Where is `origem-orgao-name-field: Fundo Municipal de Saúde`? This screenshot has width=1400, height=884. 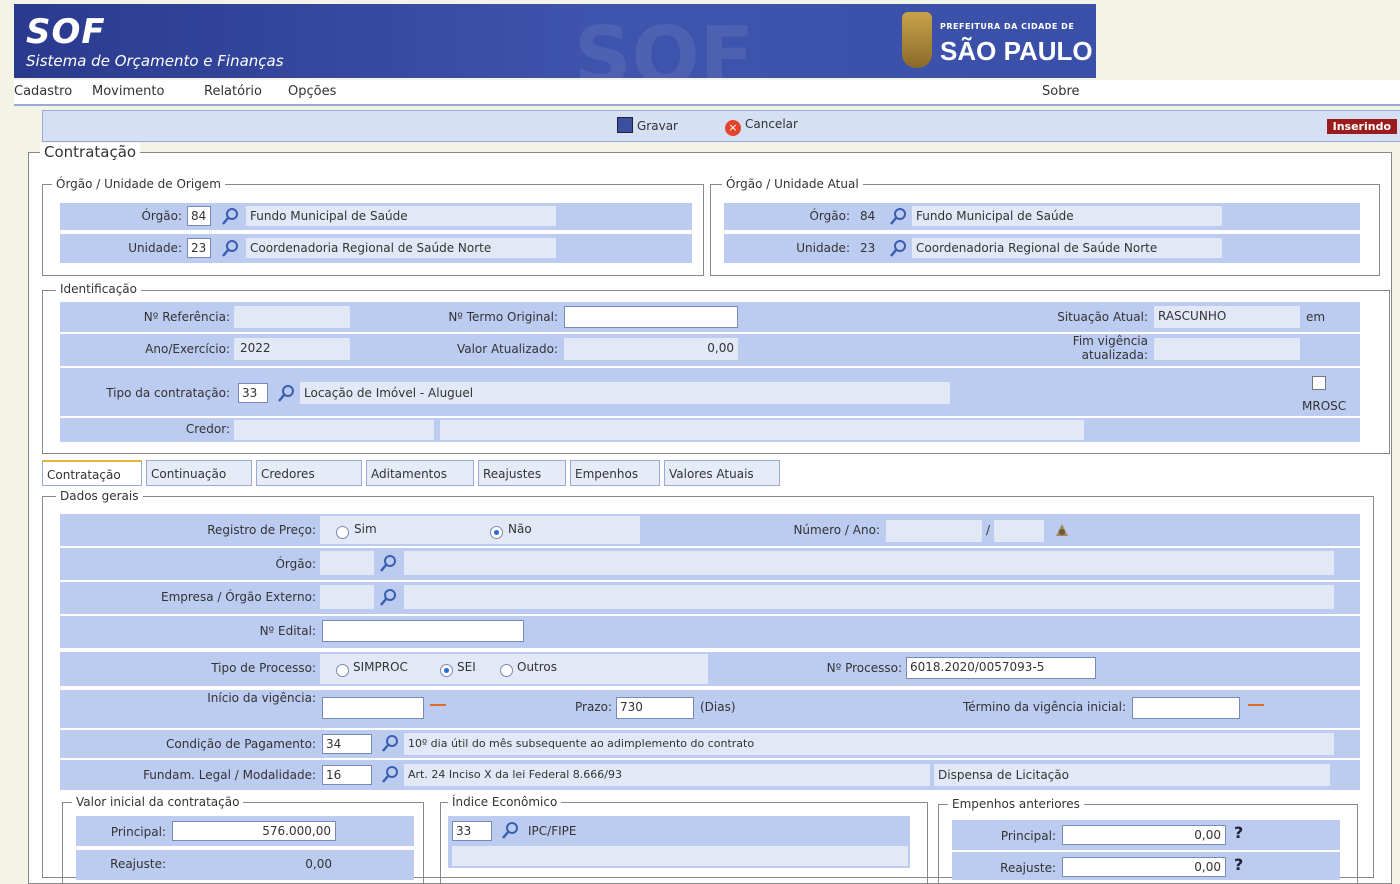 origem-orgao-name-field: Fundo Municipal de Saúde is located at coordinates (401, 216).